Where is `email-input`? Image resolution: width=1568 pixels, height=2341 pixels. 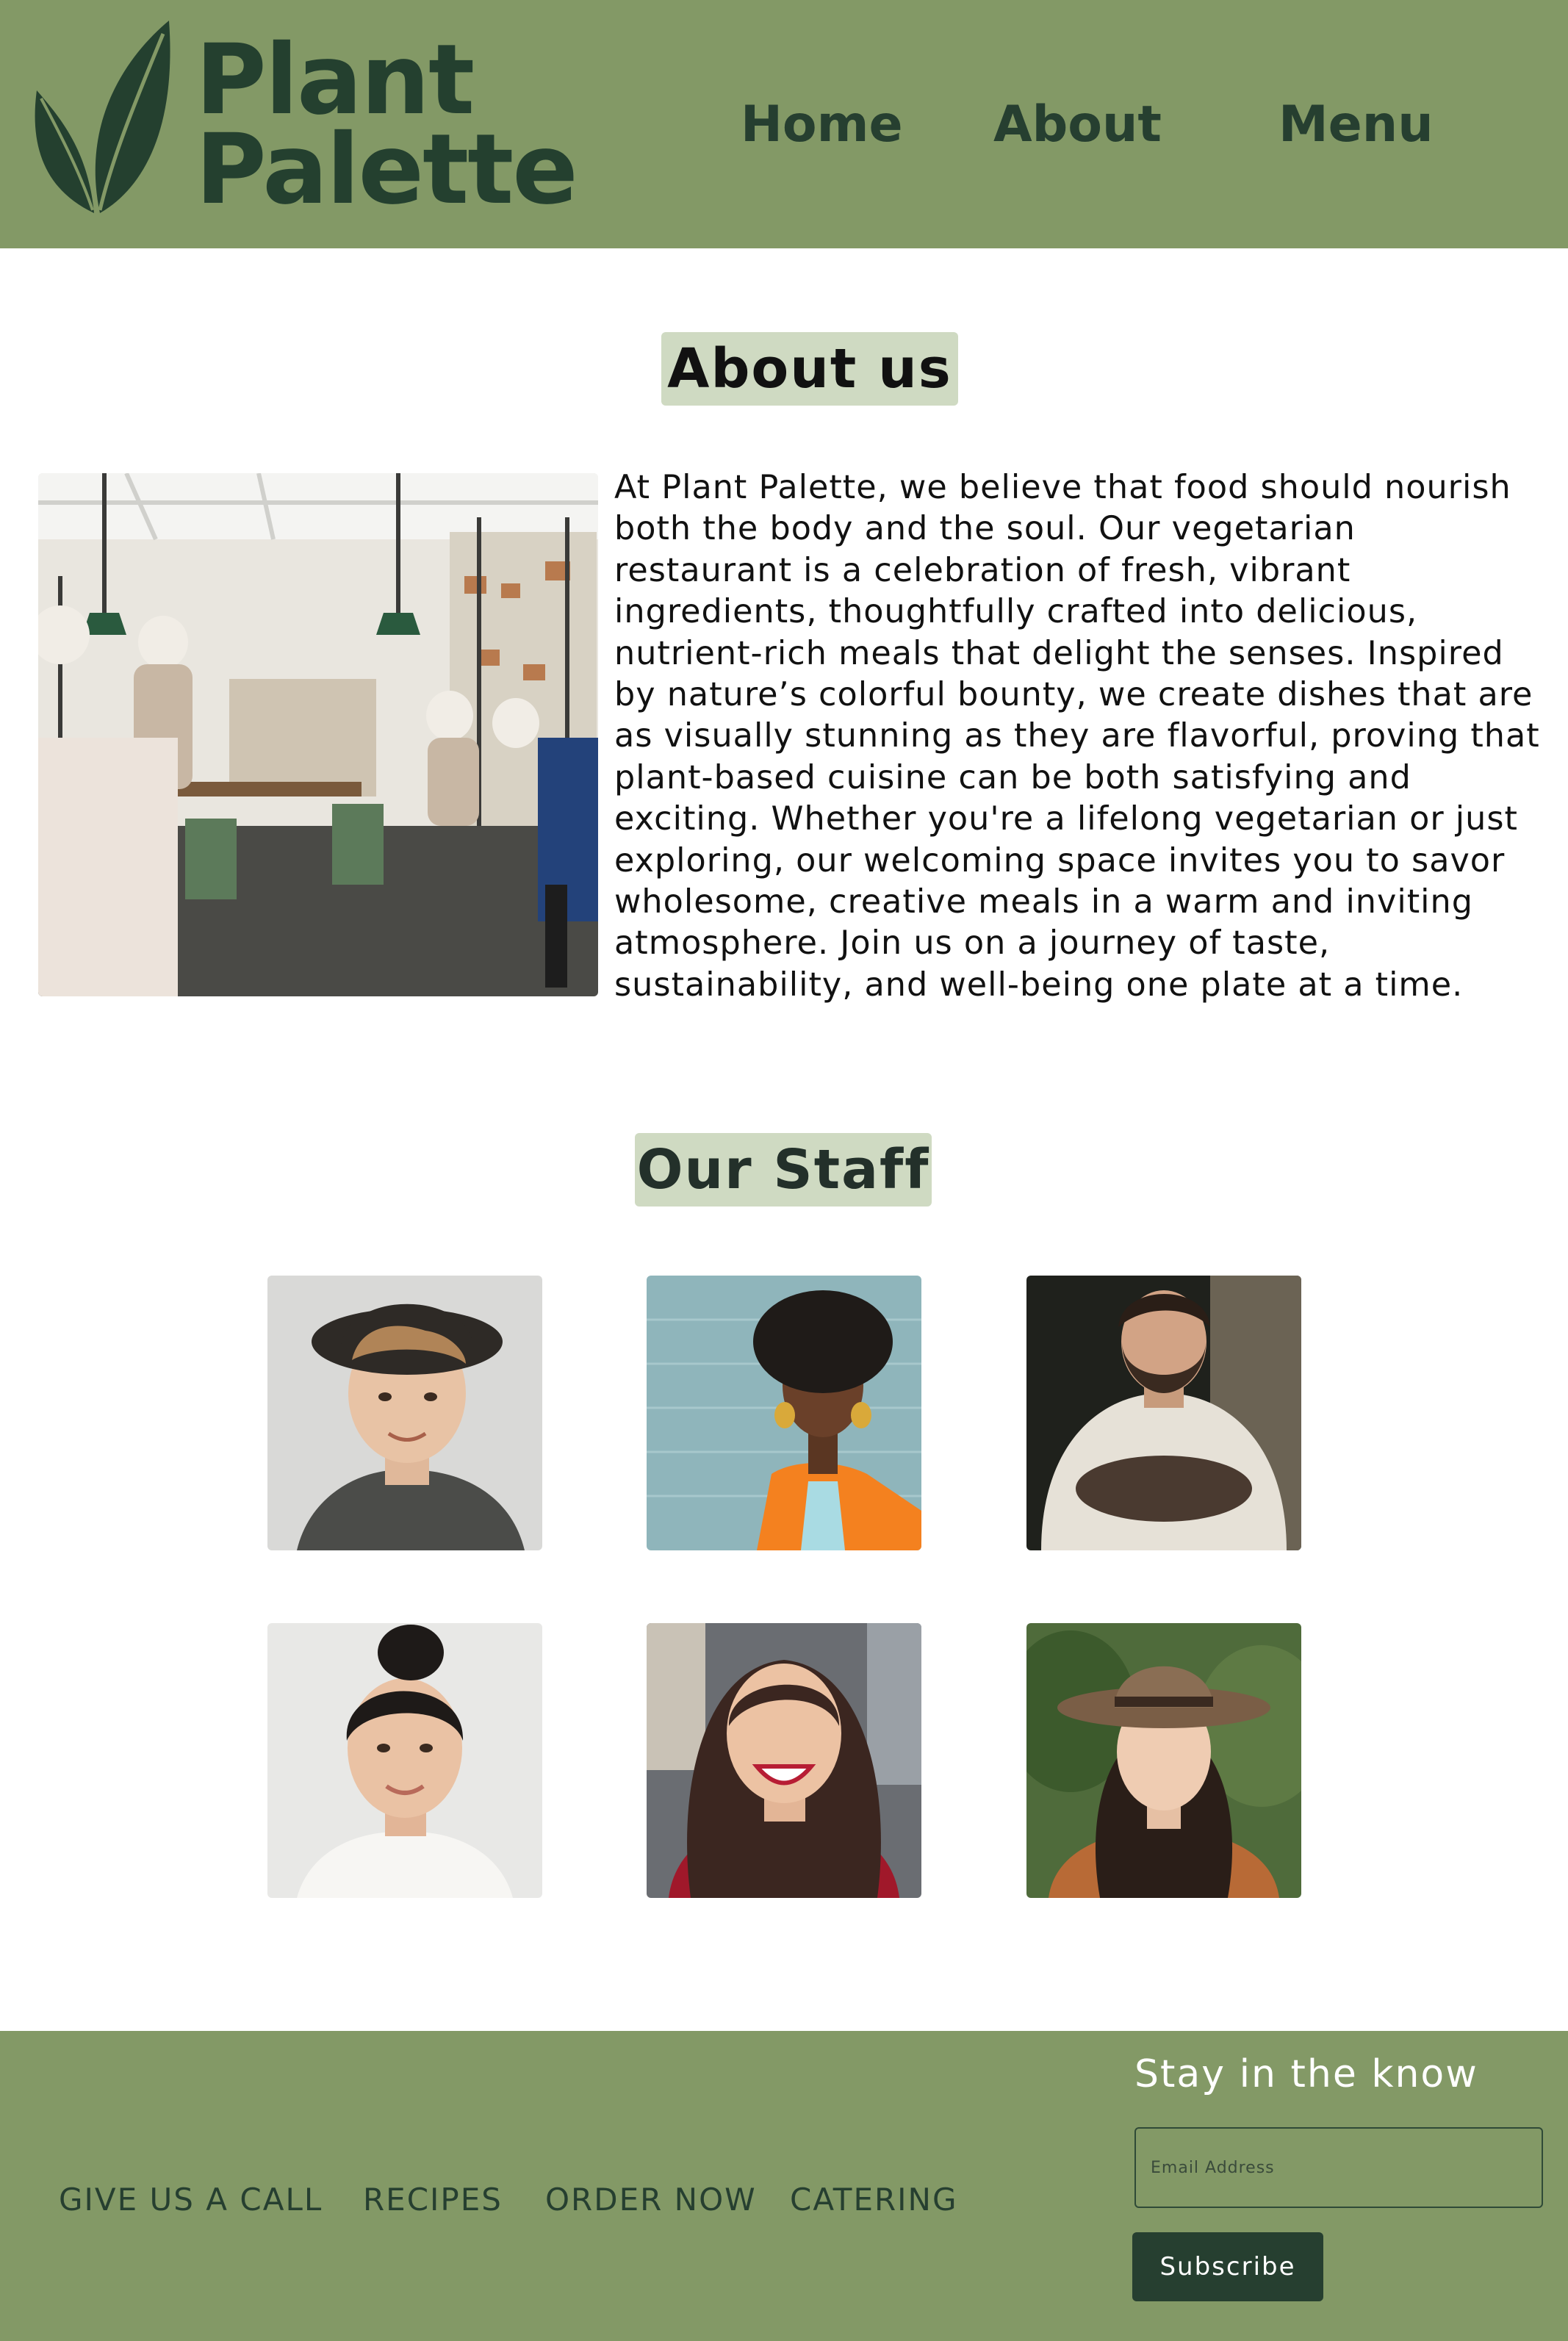
email-input is located at coordinates (1338, 2167).